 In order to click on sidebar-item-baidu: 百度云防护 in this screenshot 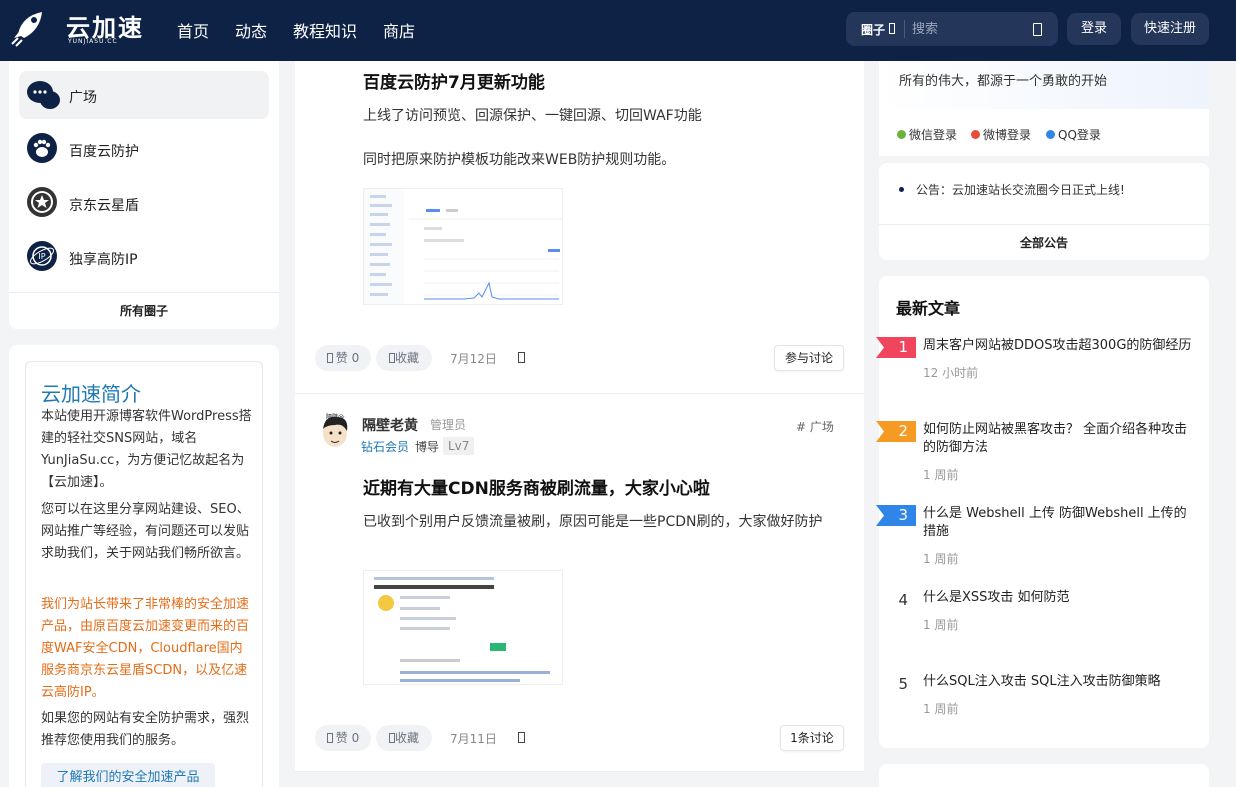, I will do `click(144, 149)`.